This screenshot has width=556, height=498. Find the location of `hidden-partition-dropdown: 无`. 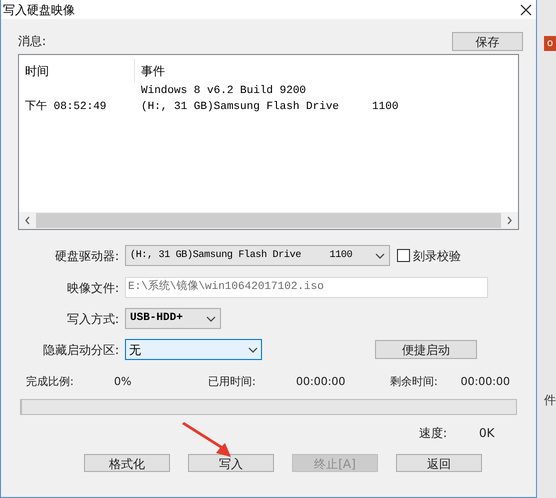

hidden-partition-dropdown: 无 is located at coordinates (193, 349).